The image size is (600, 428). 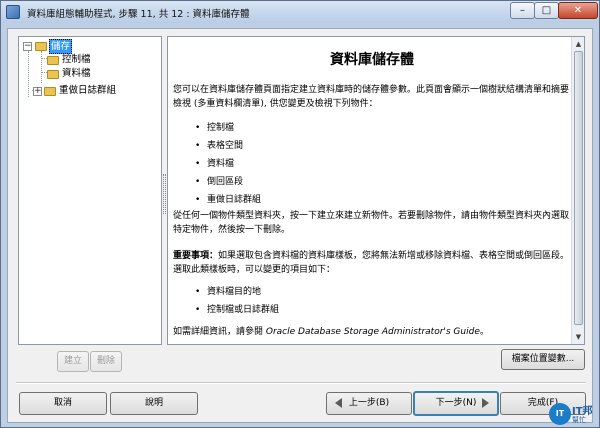 What do you see at coordinates (522, 10) in the screenshot?
I see `minimize-button: –` at bounding box center [522, 10].